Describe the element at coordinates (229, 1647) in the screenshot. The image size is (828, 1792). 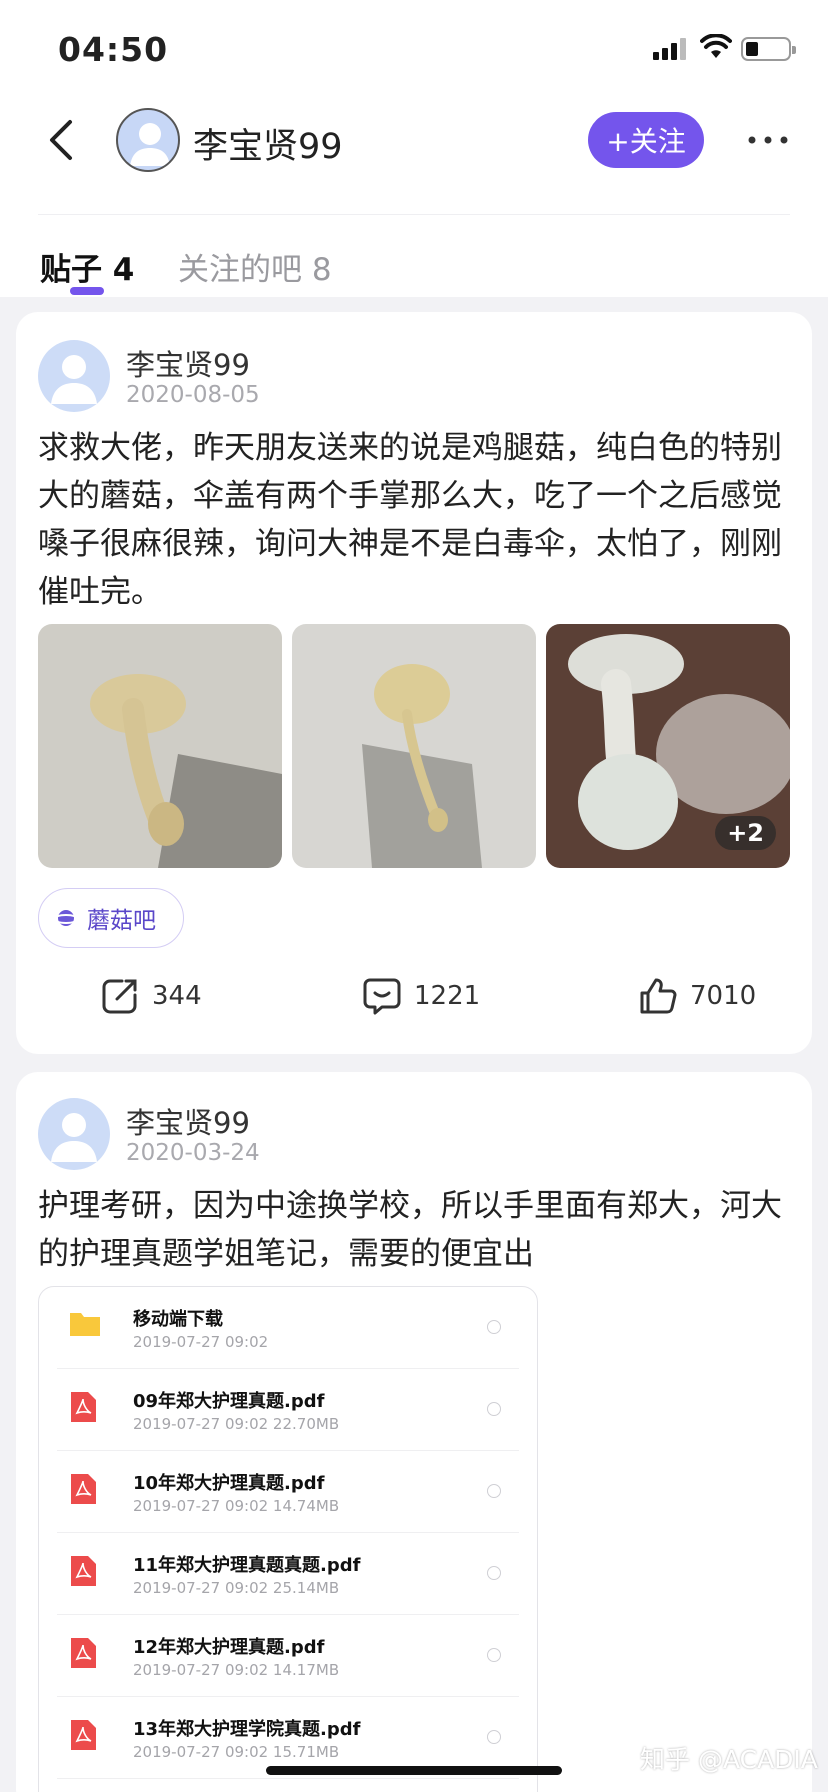
I see `file-name: 12年郑大护理真题.pdf` at that location.